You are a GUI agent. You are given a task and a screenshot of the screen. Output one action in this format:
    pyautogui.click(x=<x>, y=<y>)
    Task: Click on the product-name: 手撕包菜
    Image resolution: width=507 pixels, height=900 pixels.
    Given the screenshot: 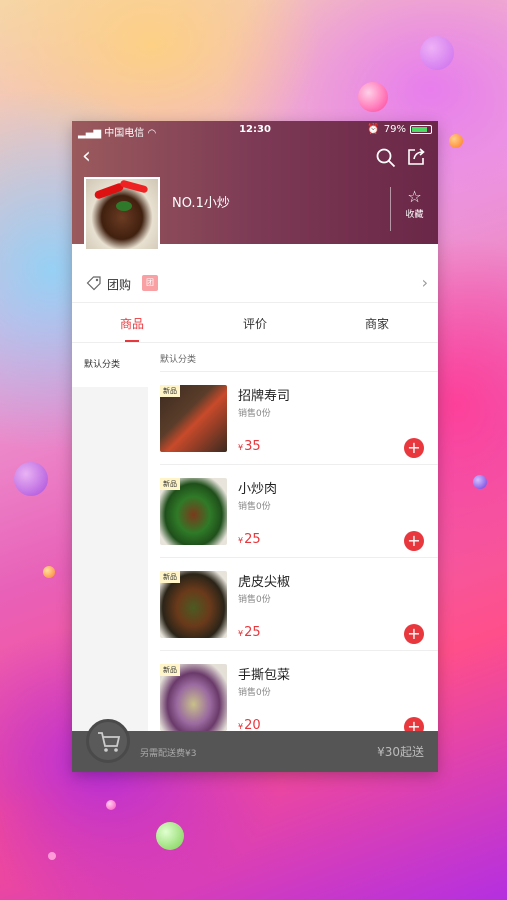 What is the action you would take?
    pyautogui.click(x=264, y=675)
    